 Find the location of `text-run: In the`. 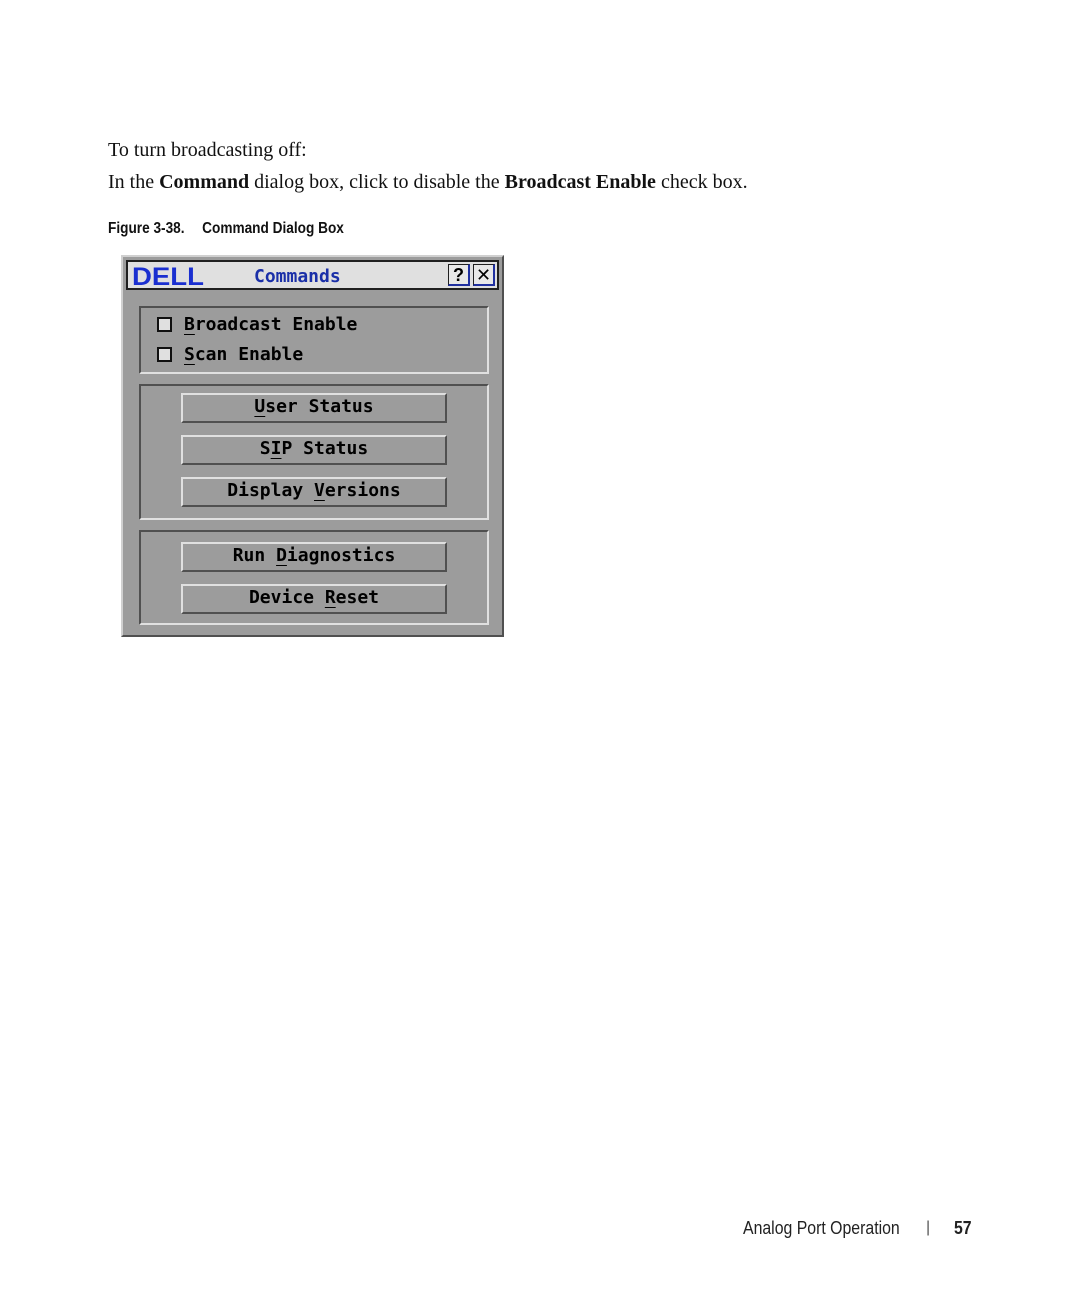

text-run: In the is located at coordinates (134, 182).